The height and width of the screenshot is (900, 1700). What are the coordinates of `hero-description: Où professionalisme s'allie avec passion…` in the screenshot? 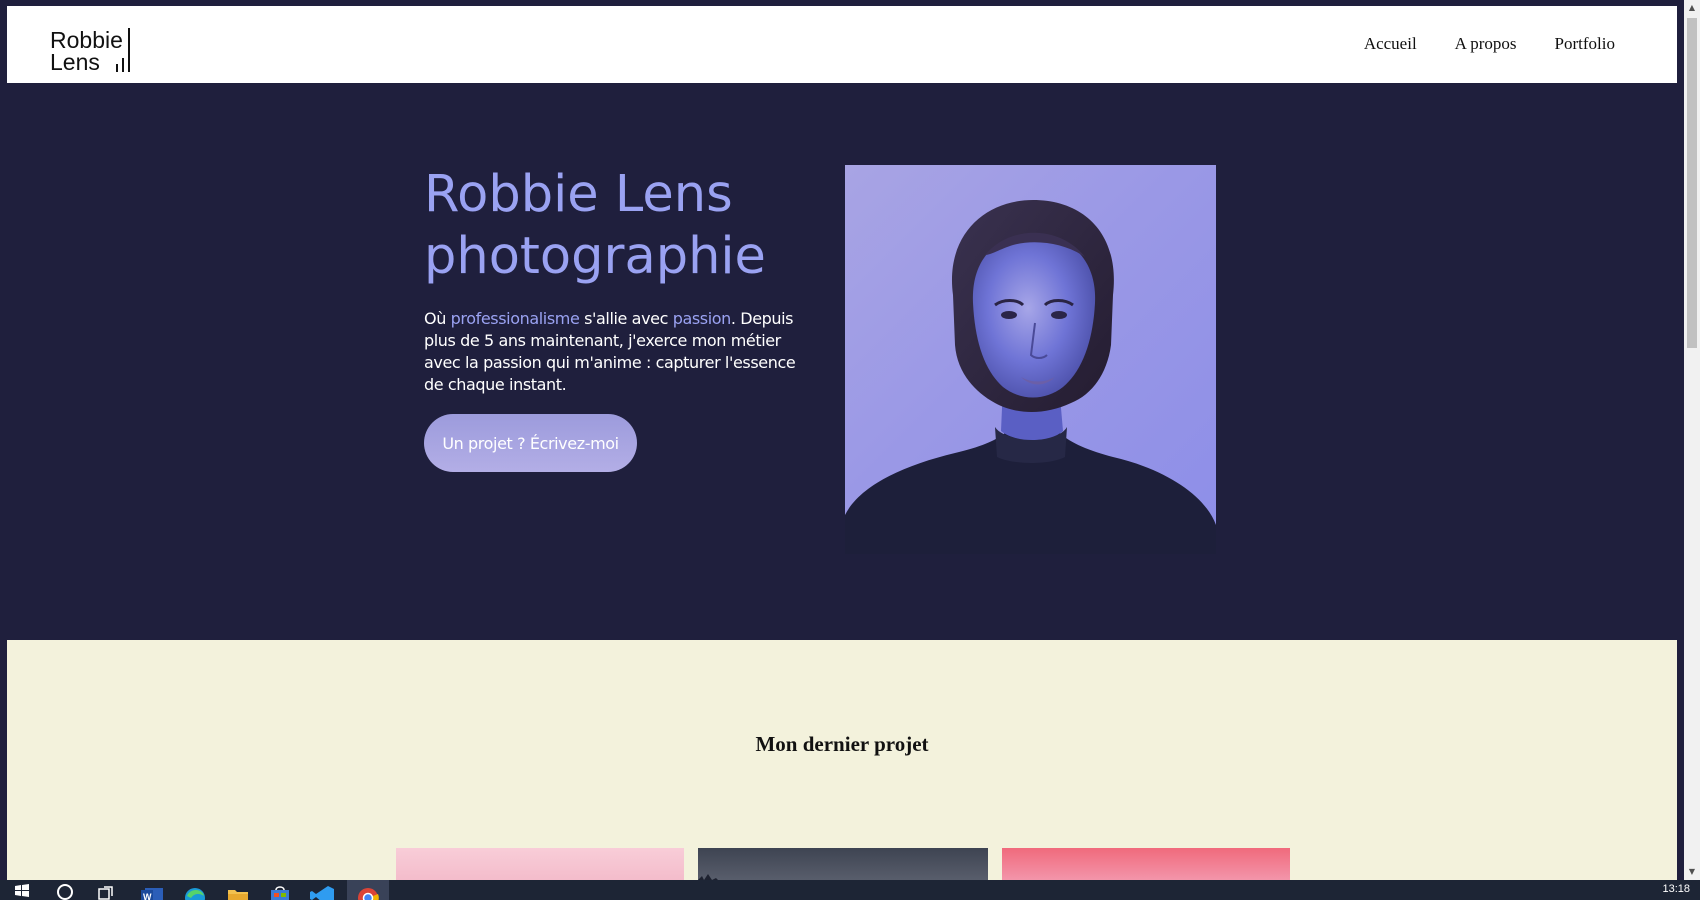 It's located at (614, 352).